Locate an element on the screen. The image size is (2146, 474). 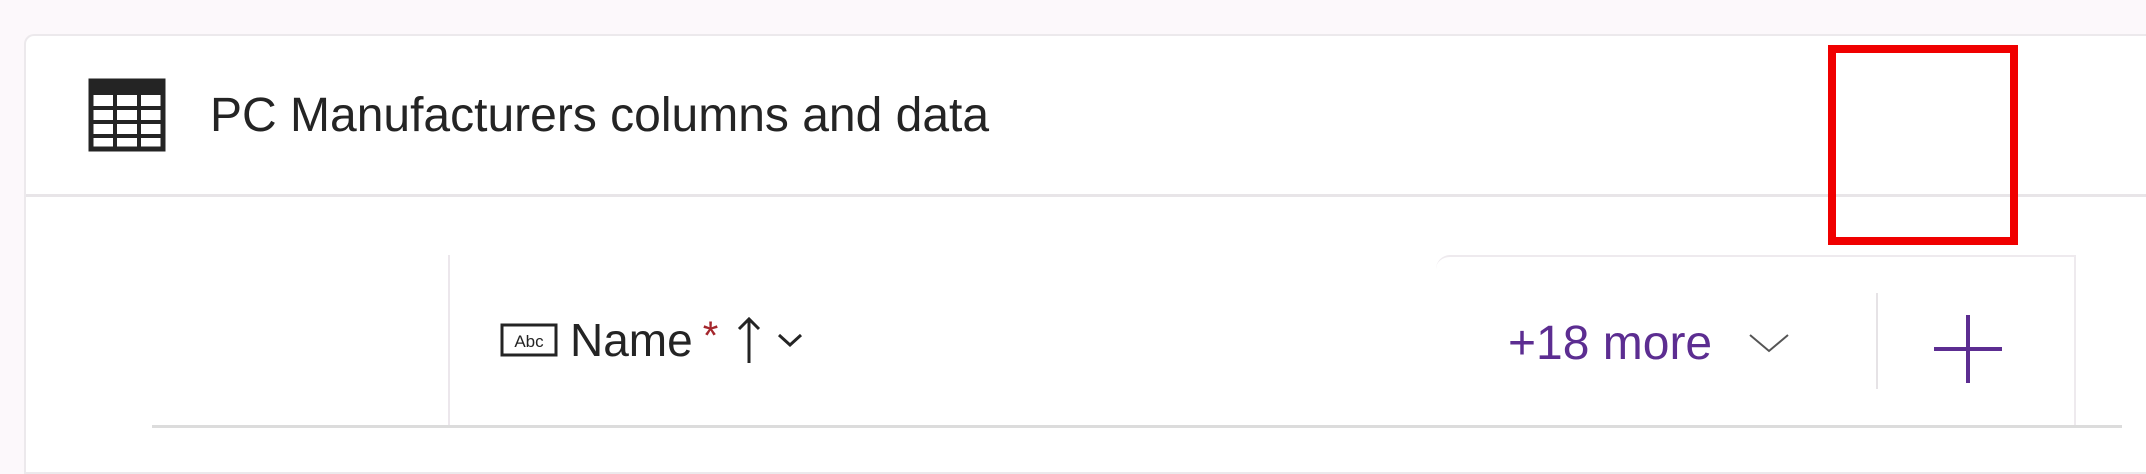
column-divider is located at coordinates (449, 340).